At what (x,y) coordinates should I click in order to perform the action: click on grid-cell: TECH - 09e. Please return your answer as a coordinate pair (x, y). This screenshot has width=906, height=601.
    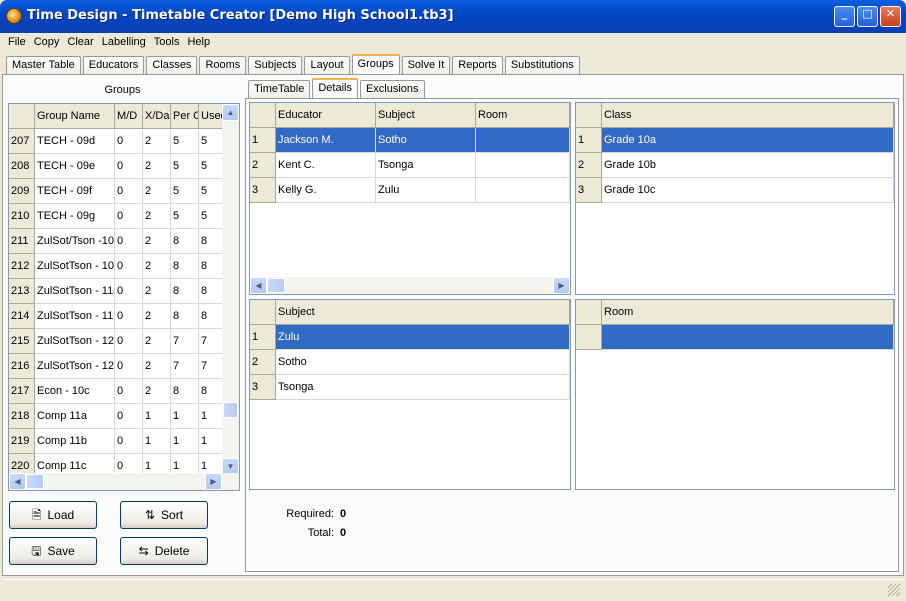
    Looking at the image, I should click on (75, 166).